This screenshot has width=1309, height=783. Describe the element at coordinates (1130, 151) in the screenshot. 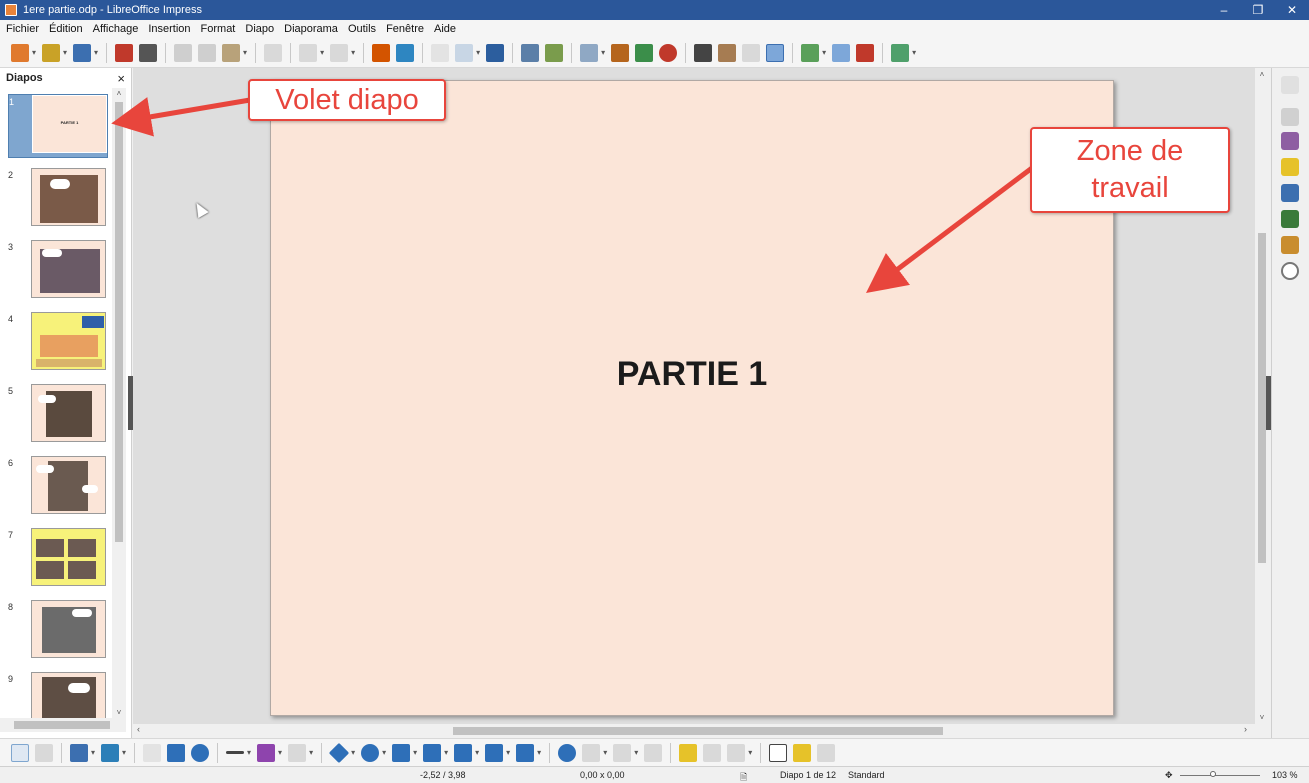

I see `callout-zone-line1: Zone de` at that location.